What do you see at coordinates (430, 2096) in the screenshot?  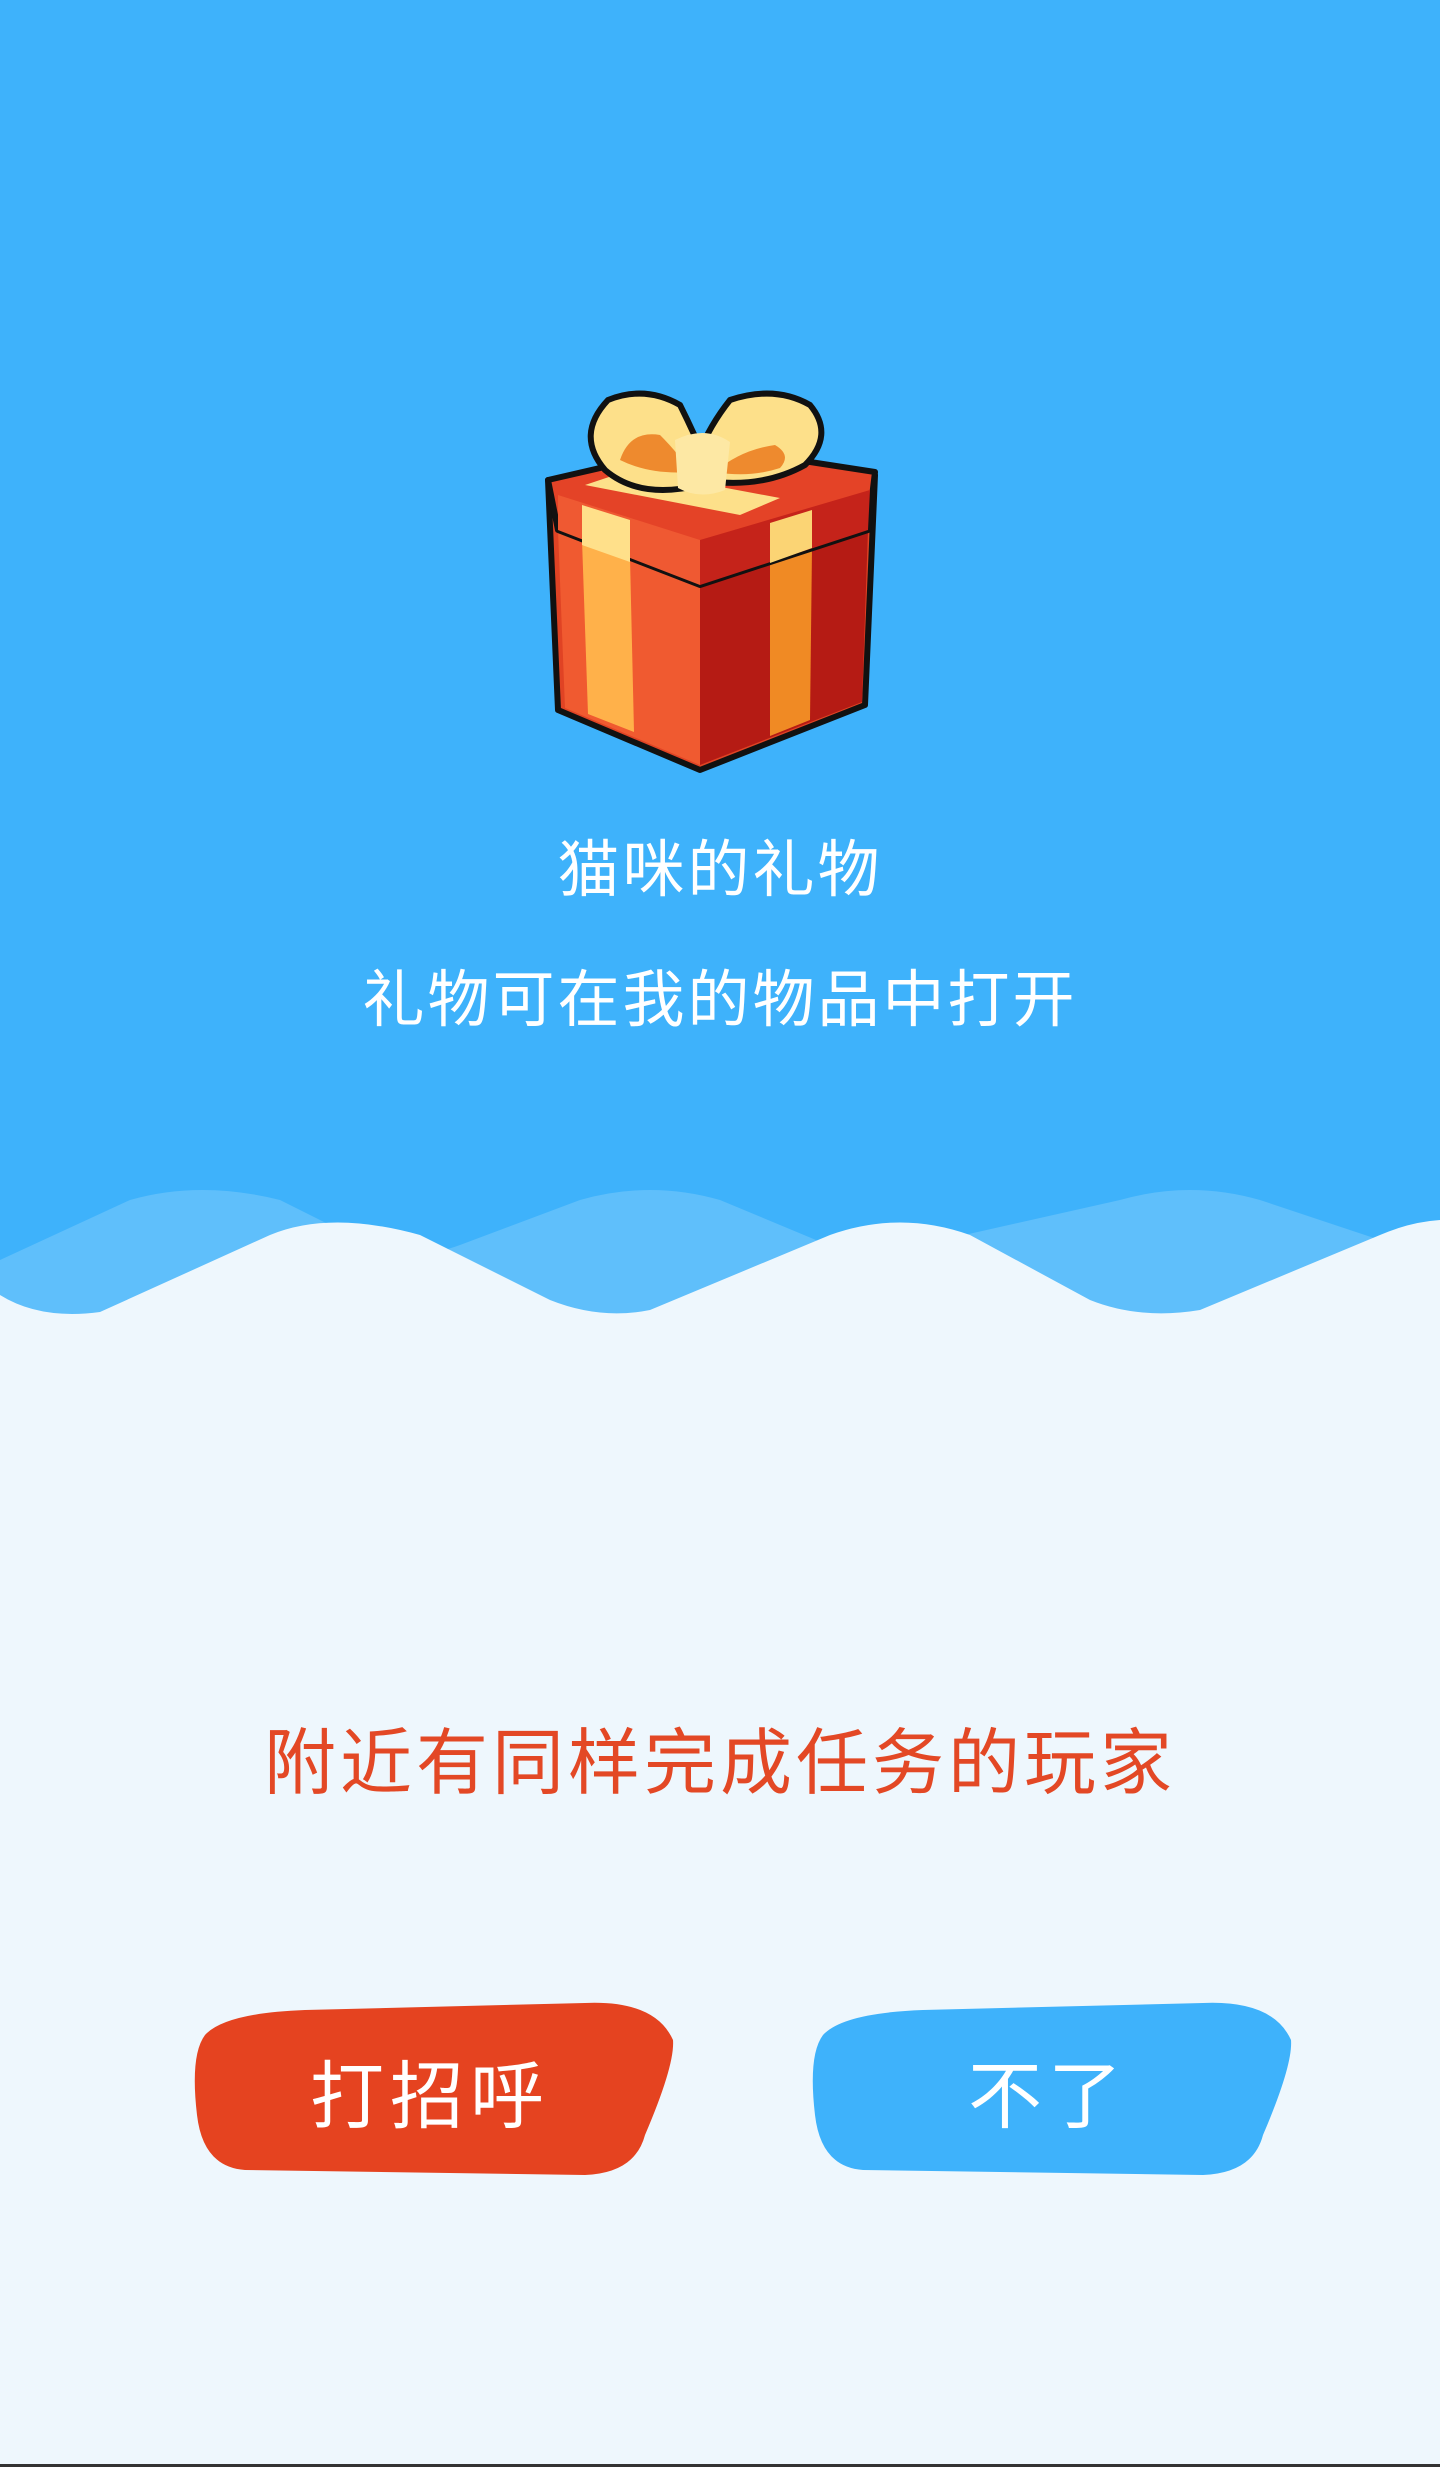 I see `greet-button-label: 打招呼` at bounding box center [430, 2096].